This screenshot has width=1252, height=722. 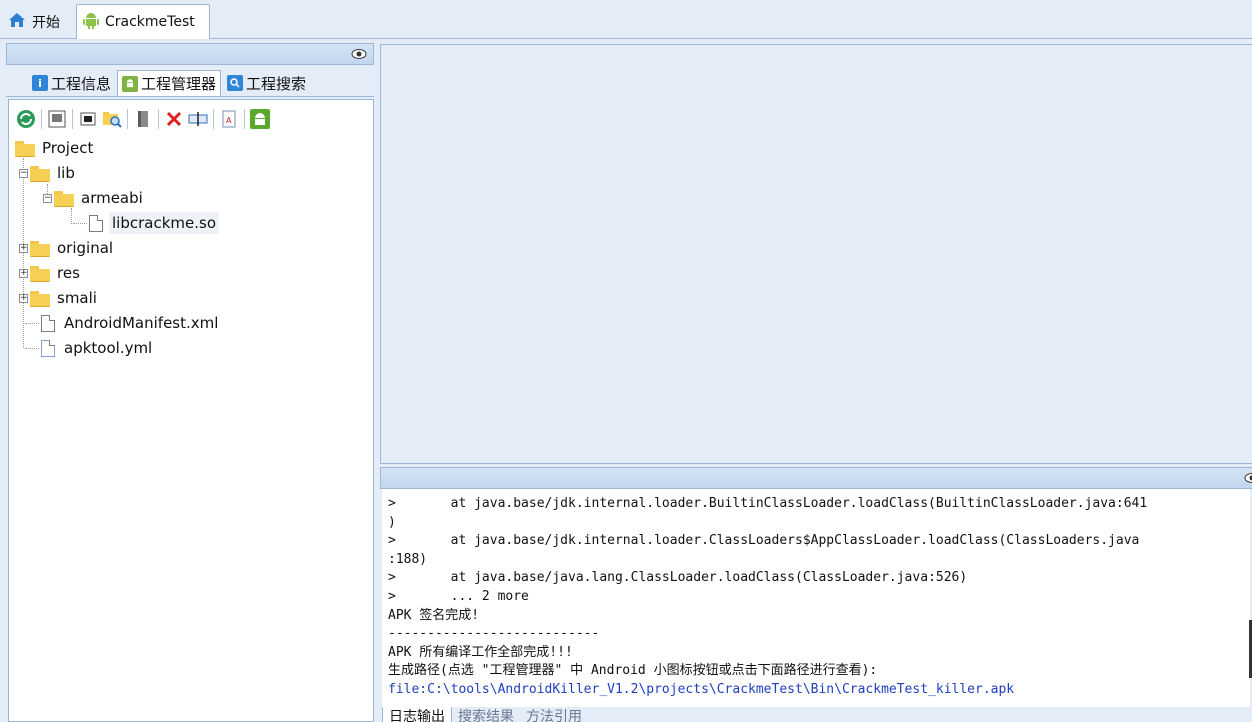 I want to click on tab-project-manager: 工程管理器, so click(x=169, y=83).